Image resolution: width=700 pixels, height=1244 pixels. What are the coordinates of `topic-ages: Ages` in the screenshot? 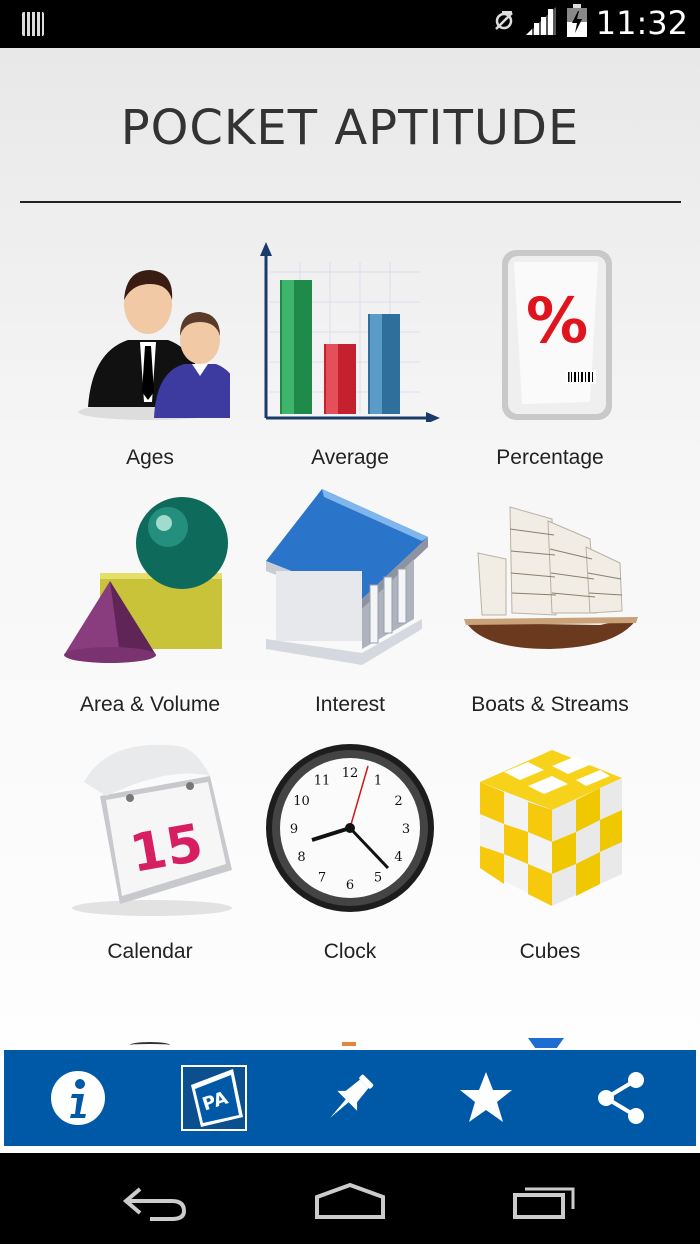 It's located at (150, 361).